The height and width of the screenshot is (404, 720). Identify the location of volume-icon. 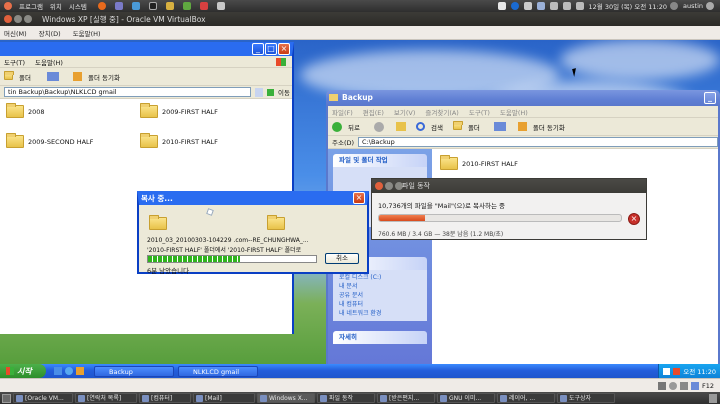
(566, 6).